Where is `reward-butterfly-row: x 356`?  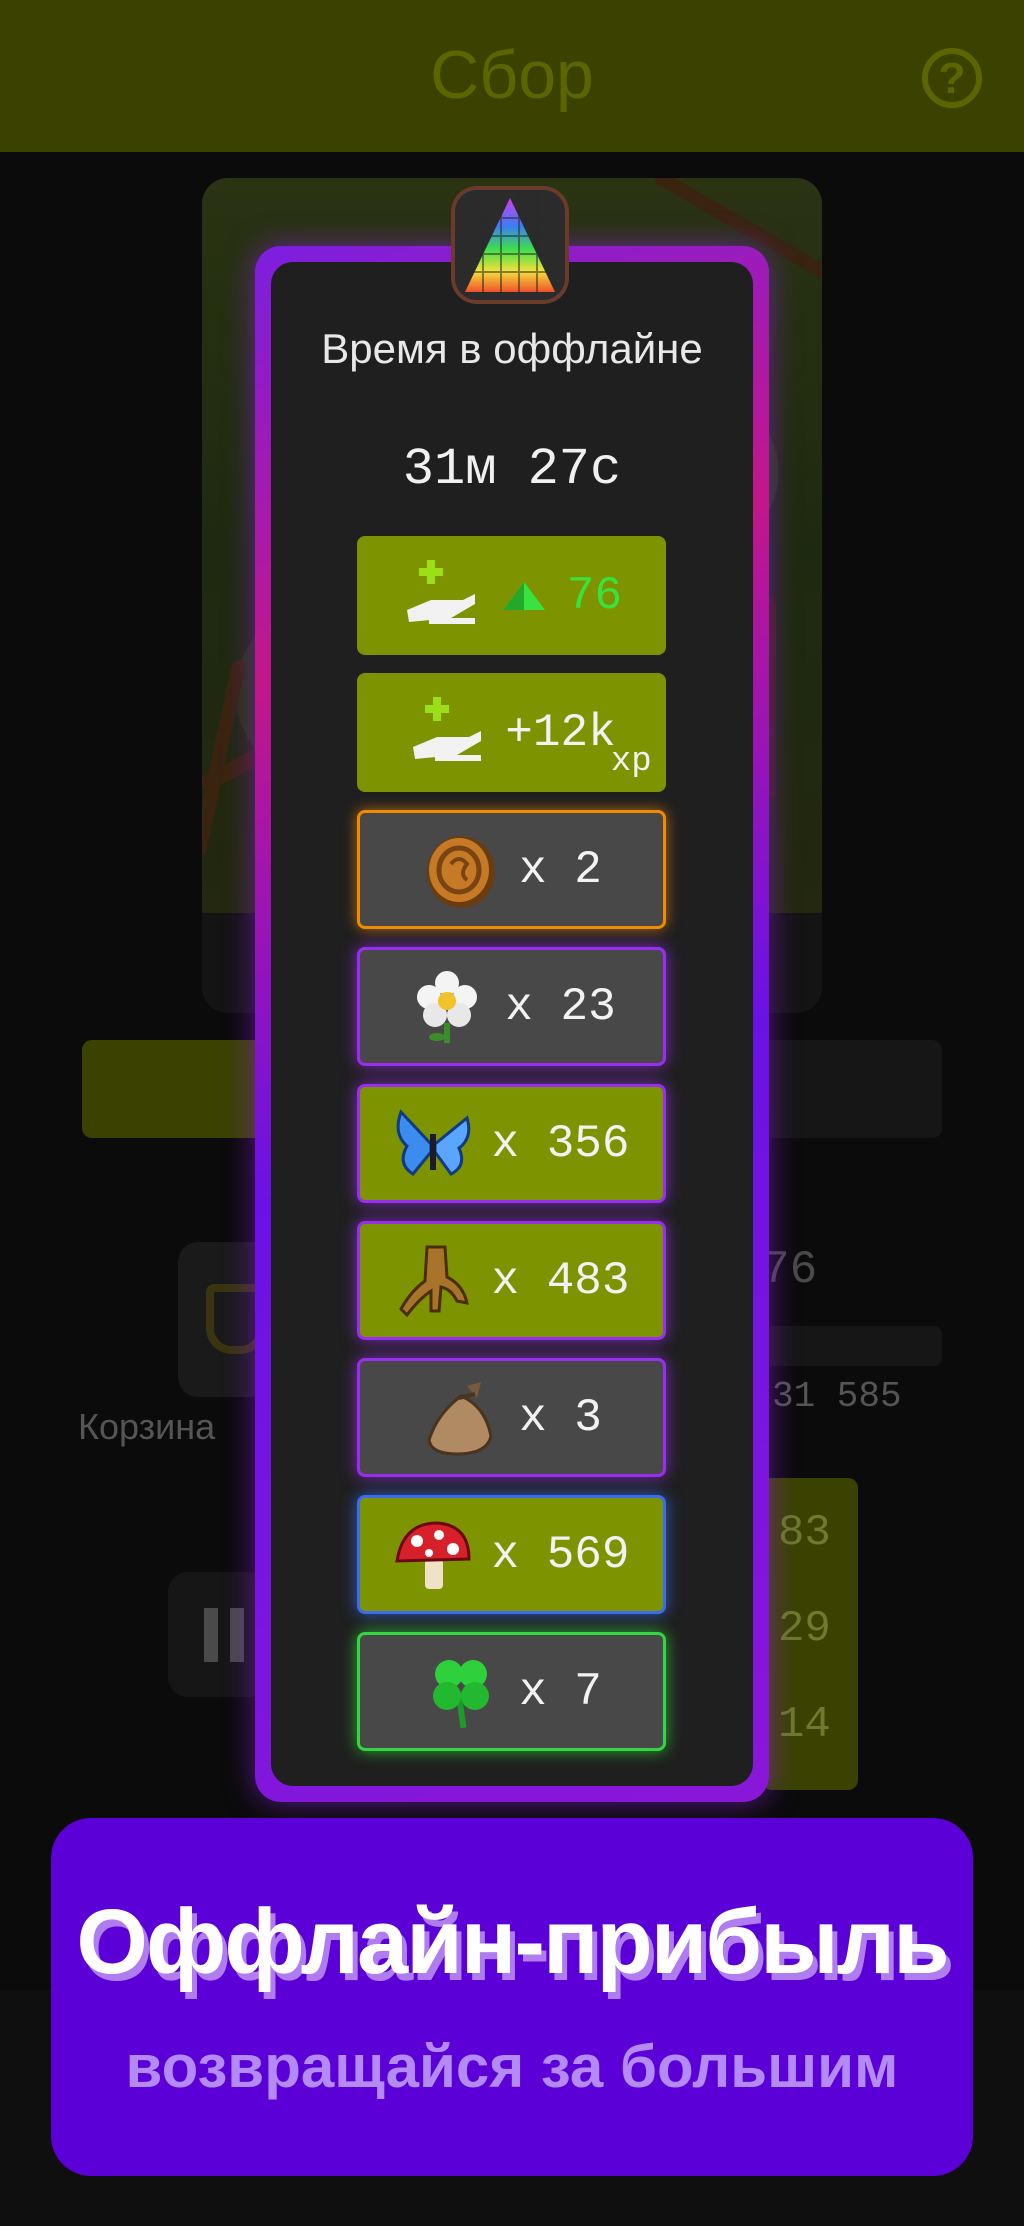
reward-butterfly-row: x 356 is located at coordinates (511, 1143).